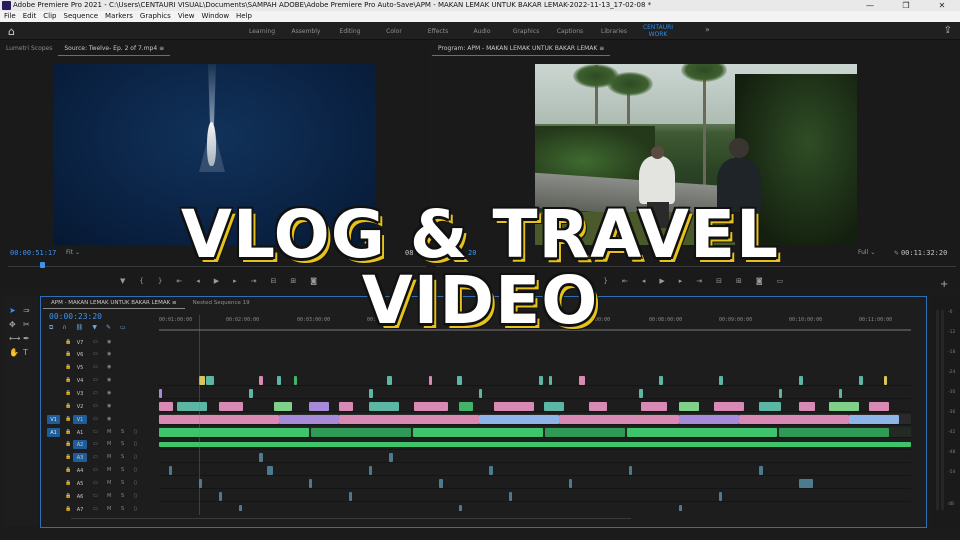 The height and width of the screenshot is (540, 960). What do you see at coordinates (25, 352) in the screenshot?
I see `type-tool-icon: T` at bounding box center [25, 352].